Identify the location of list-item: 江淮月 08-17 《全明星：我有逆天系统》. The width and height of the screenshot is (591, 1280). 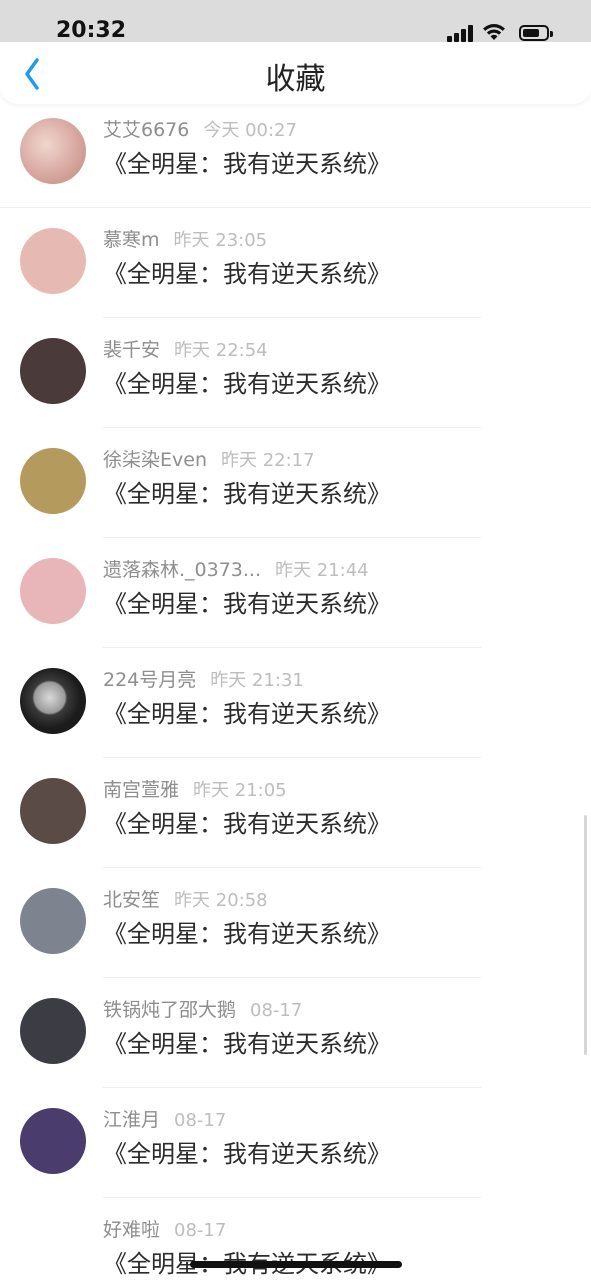
(295, 1143).